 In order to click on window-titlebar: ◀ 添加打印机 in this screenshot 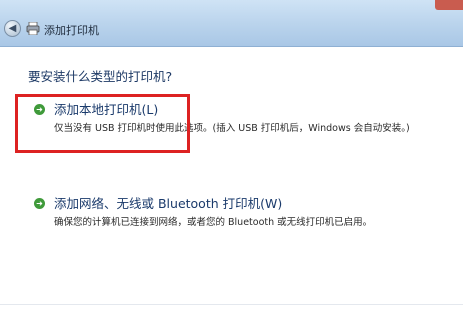, I will do `click(231, 23)`.